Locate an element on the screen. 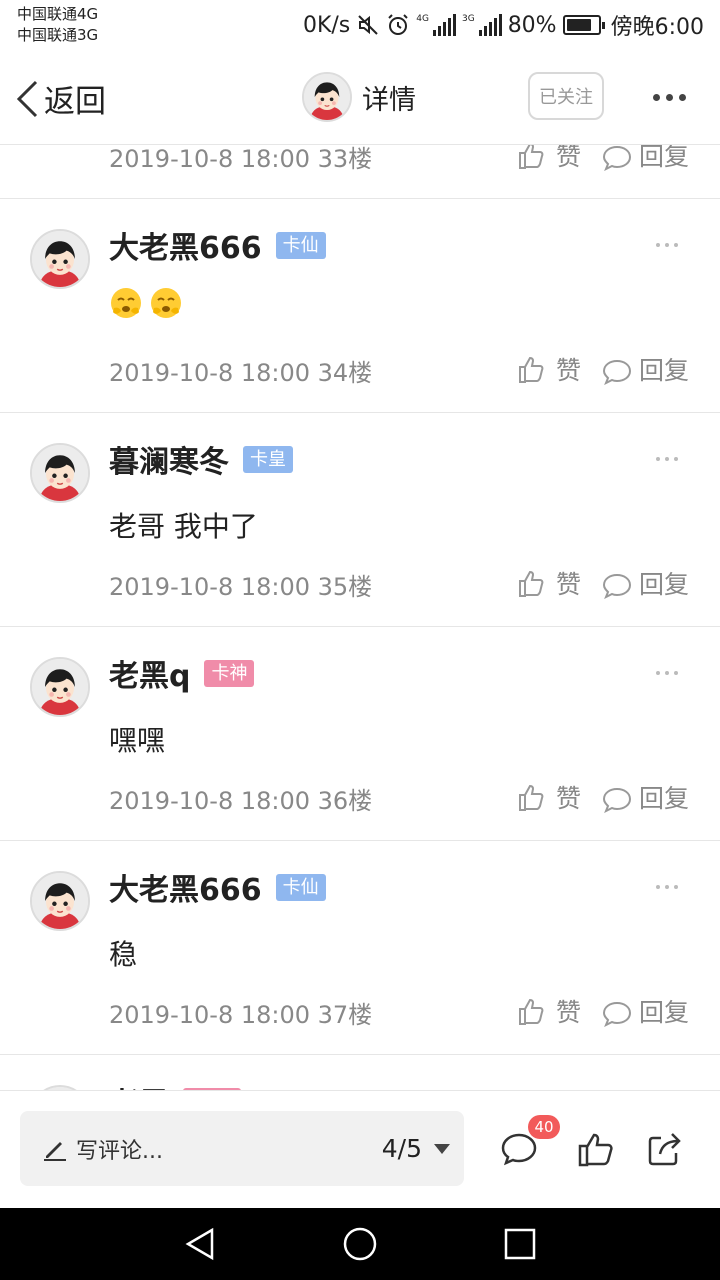 This screenshot has width=720, height=1280. back-label: 返回 is located at coordinates (75, 102).